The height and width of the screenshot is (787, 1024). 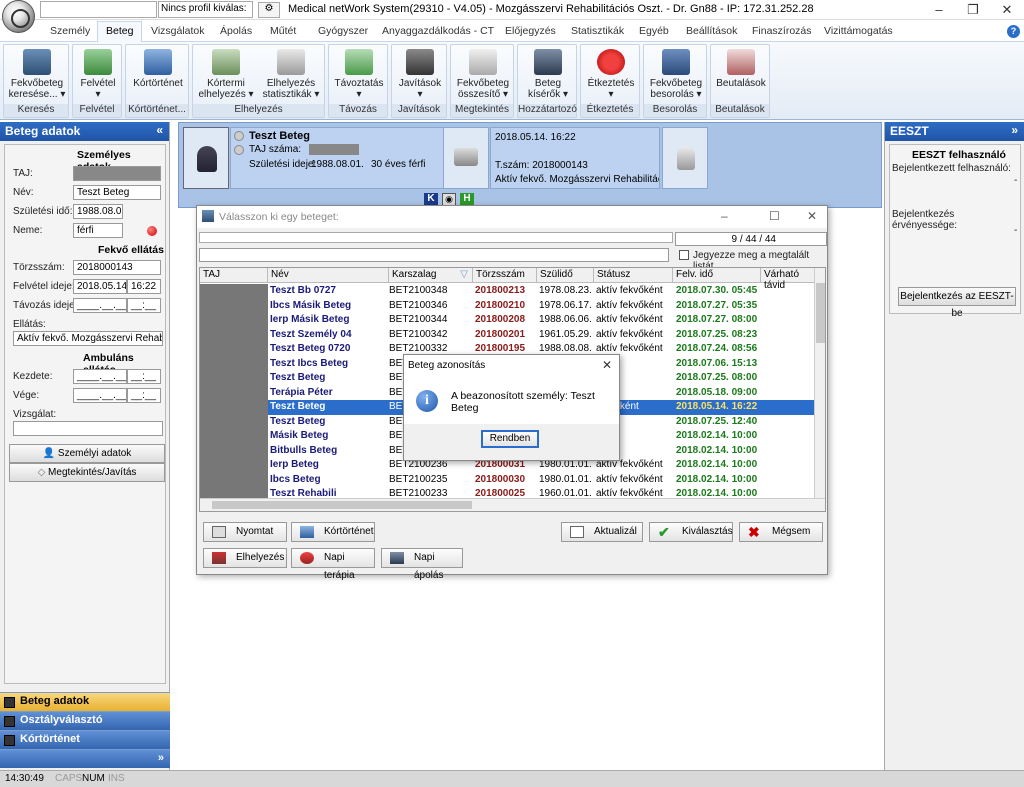 What do you see at coordinates (1007, 10) in the screenshot?
I see `close-button: ✕` at bounding box center [1007, 10].